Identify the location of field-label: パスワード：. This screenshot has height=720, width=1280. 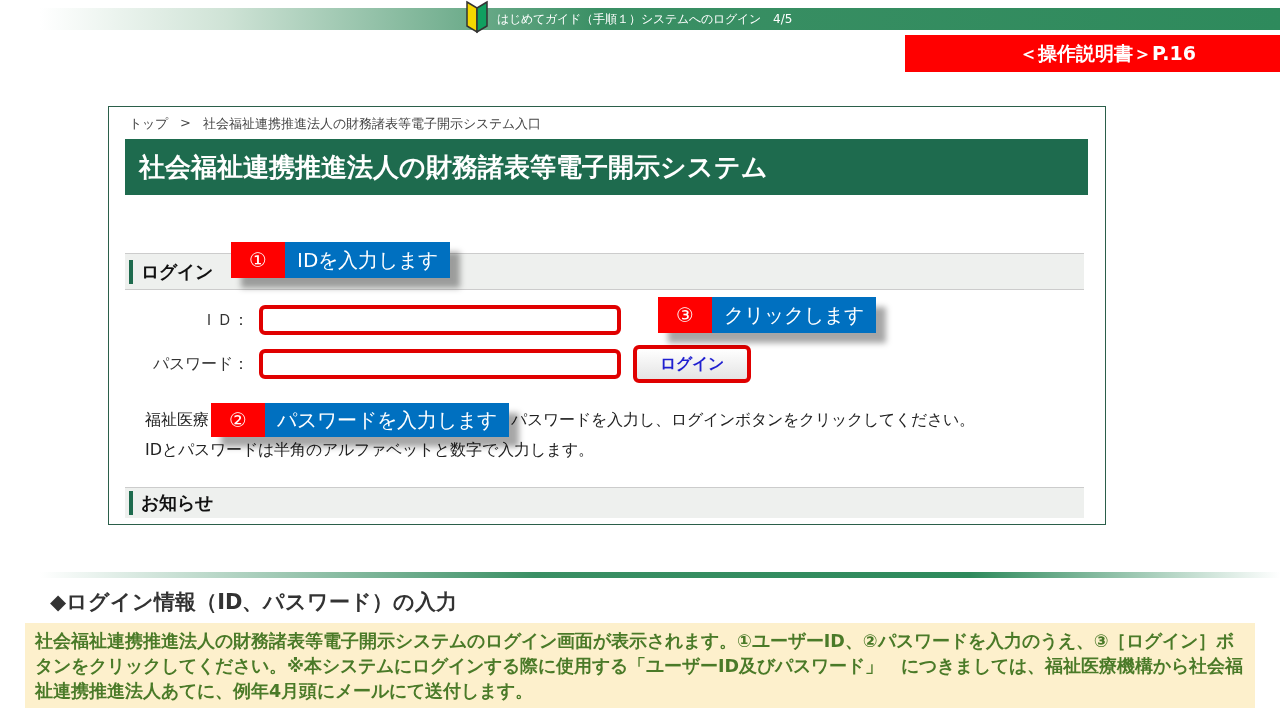
(201, 364).